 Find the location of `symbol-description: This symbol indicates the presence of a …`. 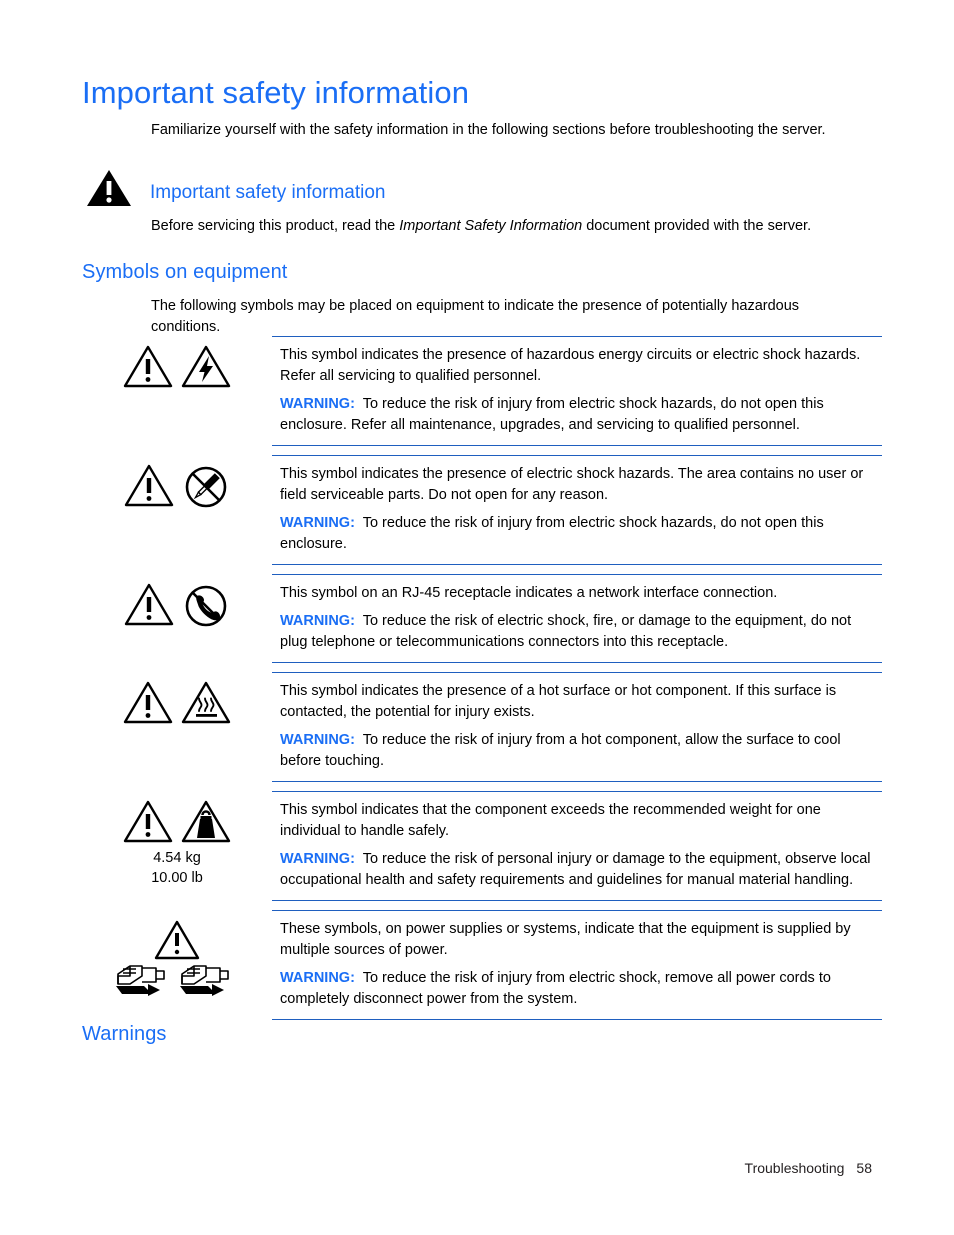

symbol-description: This symbol indicates the presence of a … is located at coordinates (558, 701).